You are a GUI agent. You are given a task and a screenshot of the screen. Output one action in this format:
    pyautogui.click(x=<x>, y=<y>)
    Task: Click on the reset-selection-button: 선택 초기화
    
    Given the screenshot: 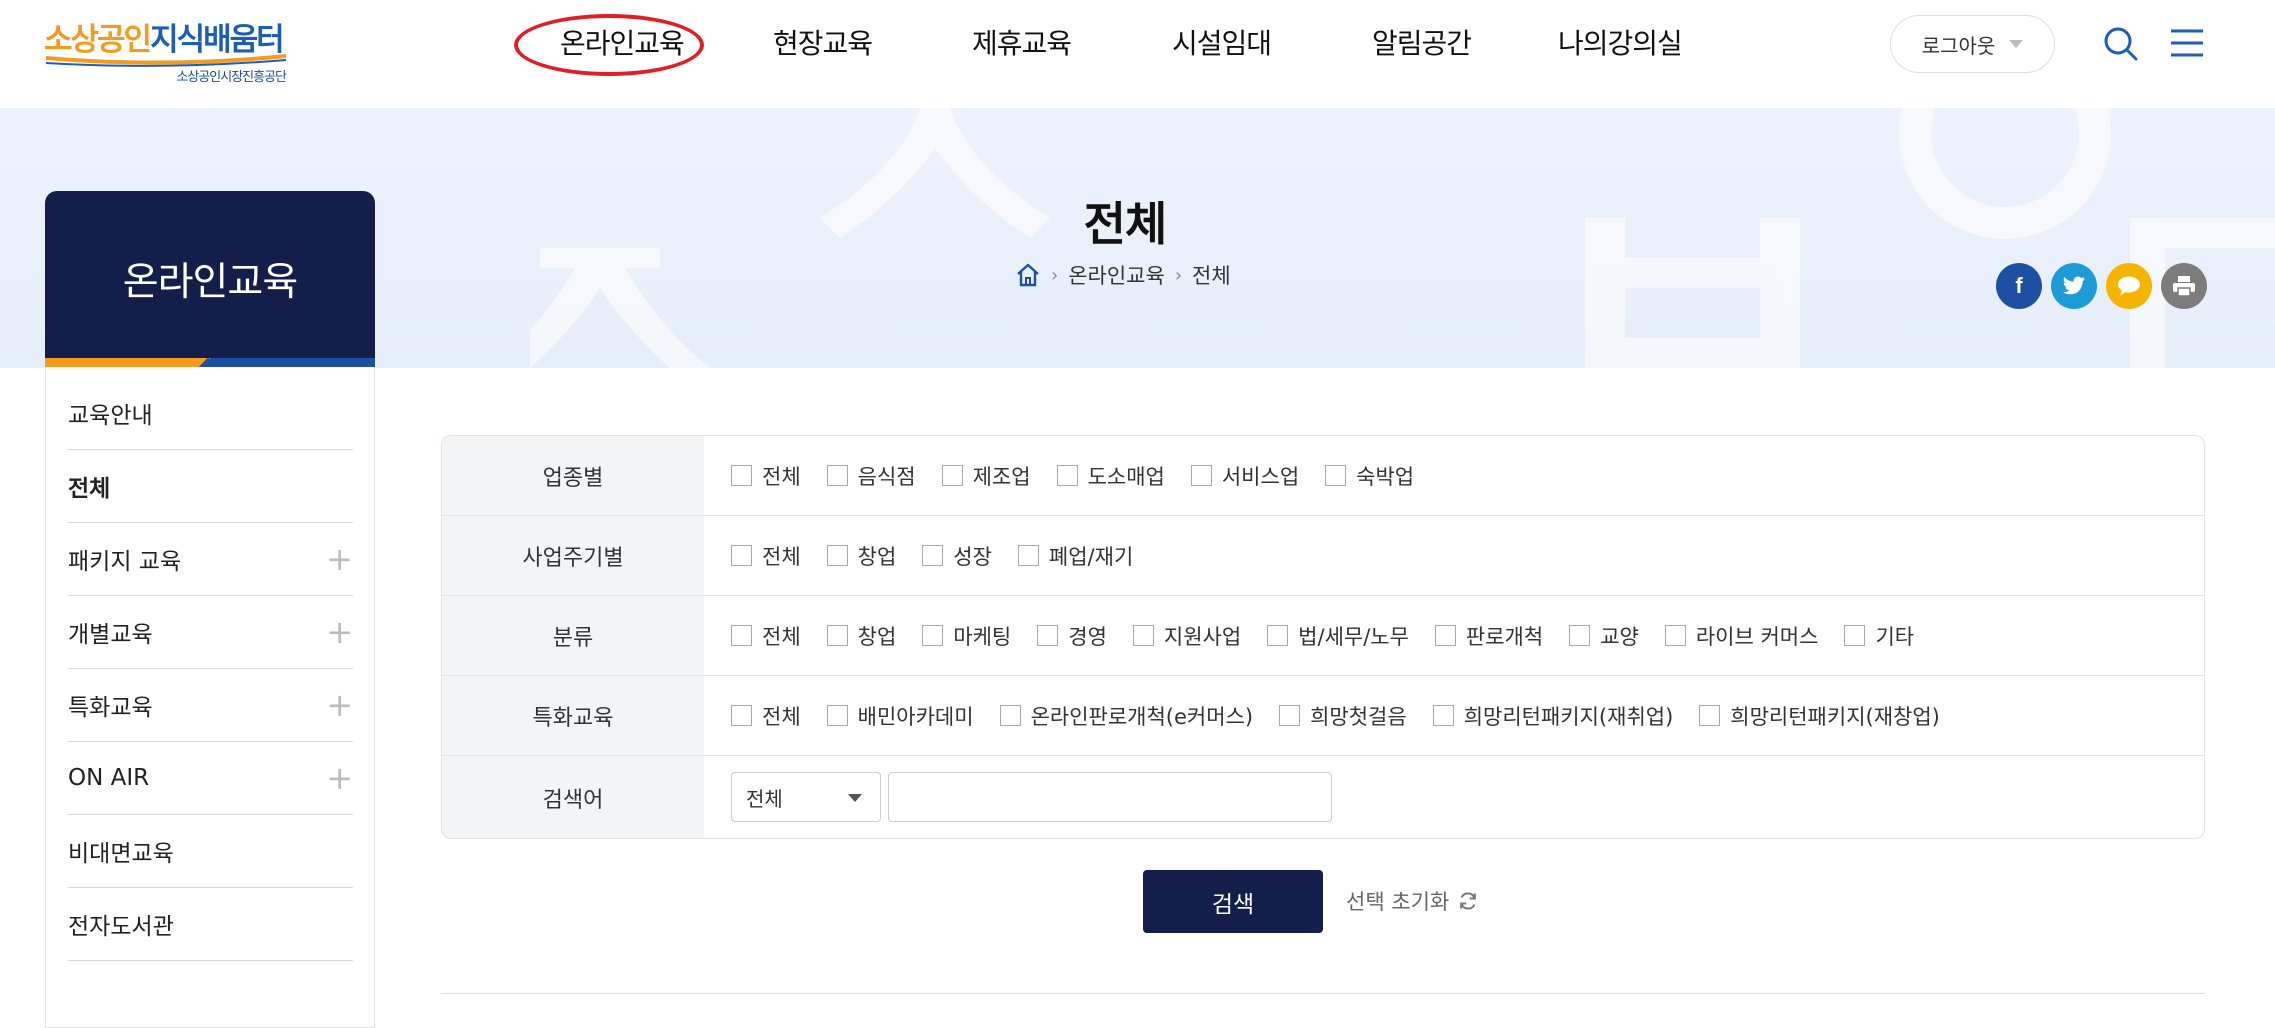 What is the action you would take?
    pyautogui.click(x=1412, y=901)
    